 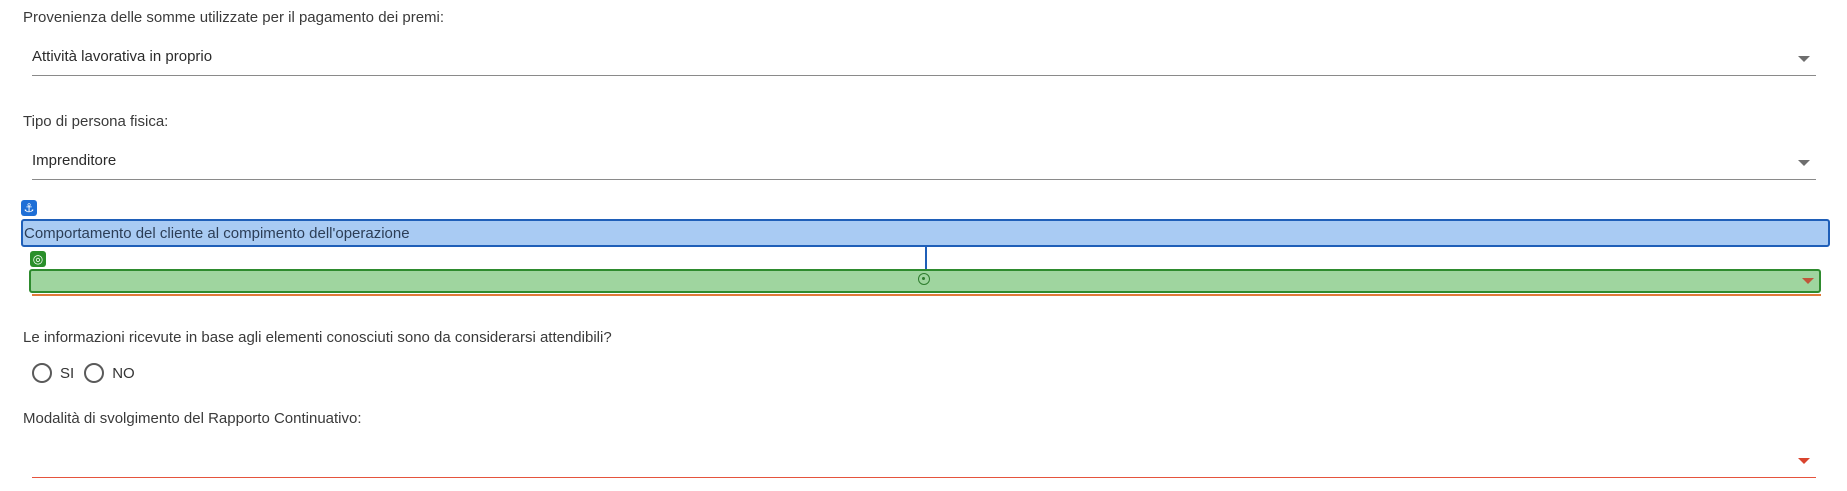 I want to click on radio-circle-si, so click(x=42, y=373).